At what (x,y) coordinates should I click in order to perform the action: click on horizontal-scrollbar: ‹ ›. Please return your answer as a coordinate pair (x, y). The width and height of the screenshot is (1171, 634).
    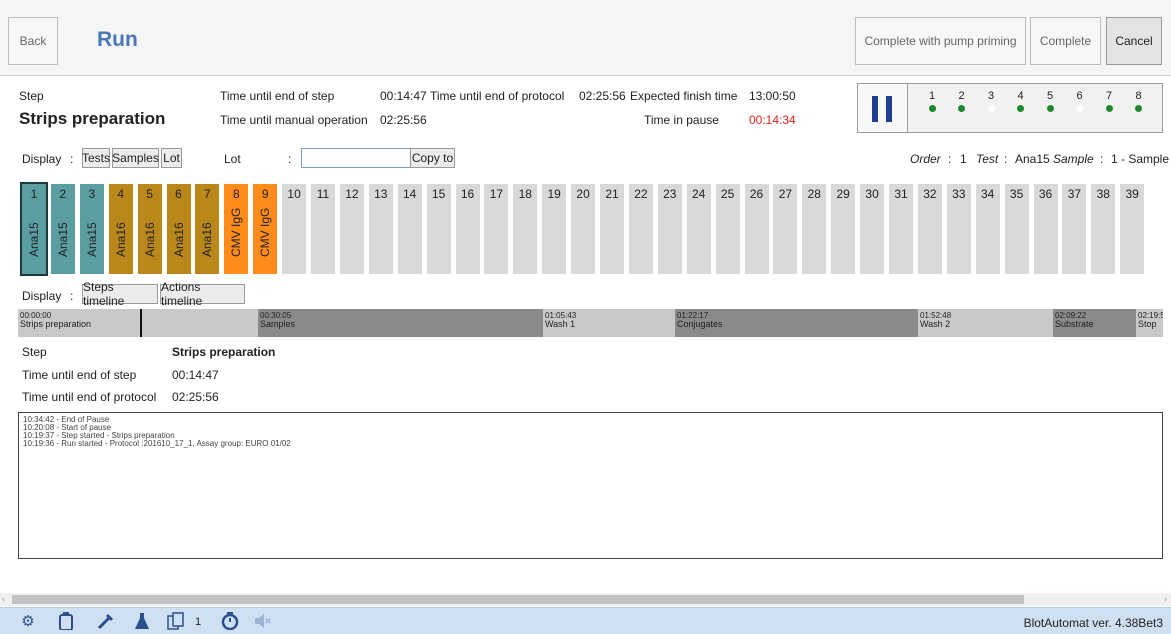
    Looking at the image, I should click on (585, 599).